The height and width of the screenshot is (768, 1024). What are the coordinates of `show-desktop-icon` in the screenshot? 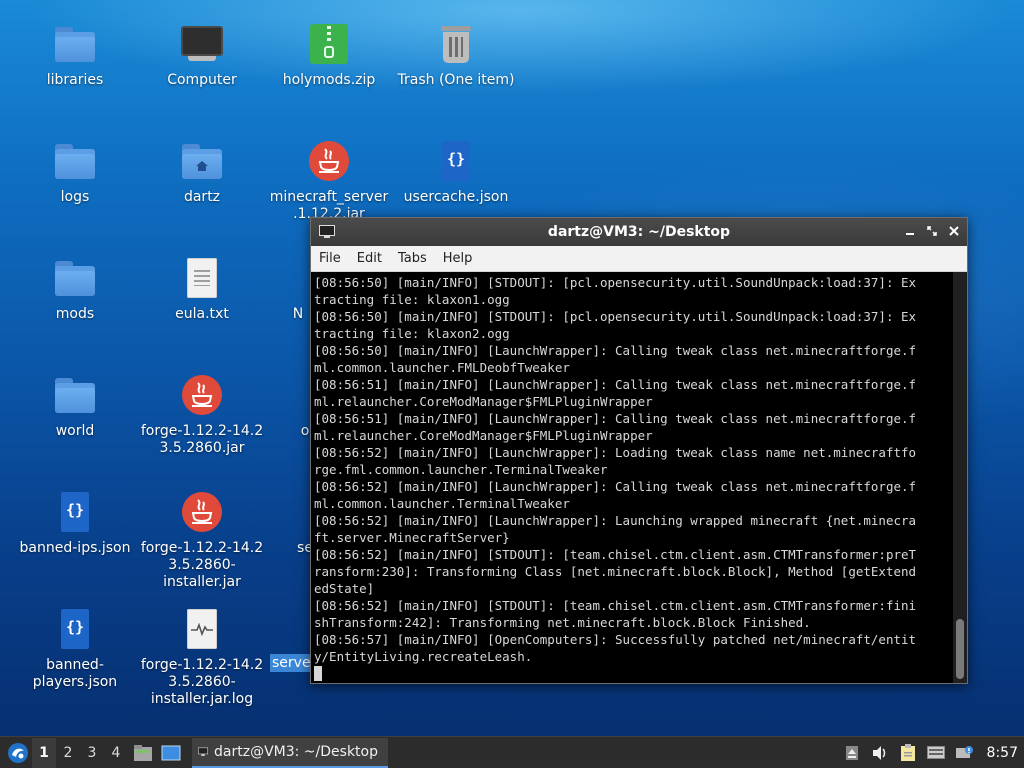 It's located at (171, 752).